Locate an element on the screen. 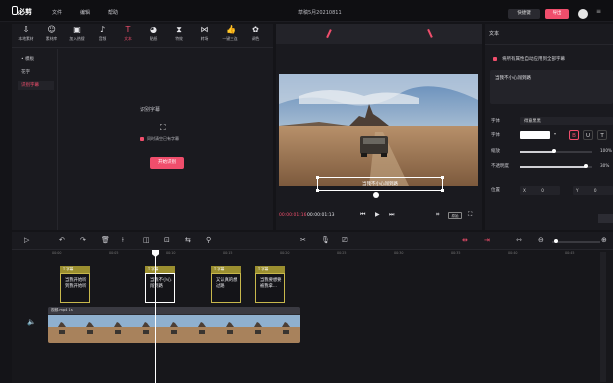  toolbar-button-7: ⋈ 转场 is located at coordinates (205, 36).